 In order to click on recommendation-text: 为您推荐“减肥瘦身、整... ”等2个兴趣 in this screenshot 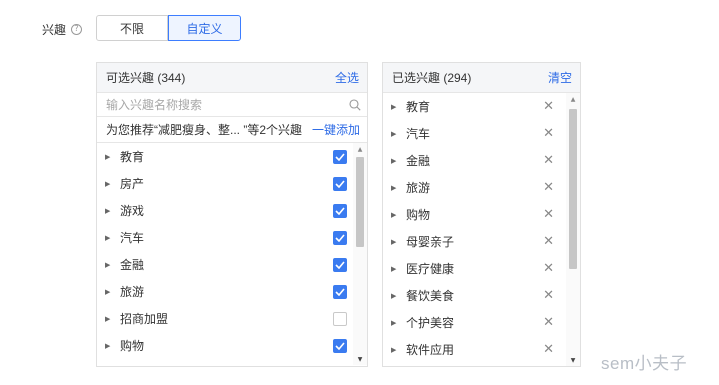, I will do `click(204, 130)`.